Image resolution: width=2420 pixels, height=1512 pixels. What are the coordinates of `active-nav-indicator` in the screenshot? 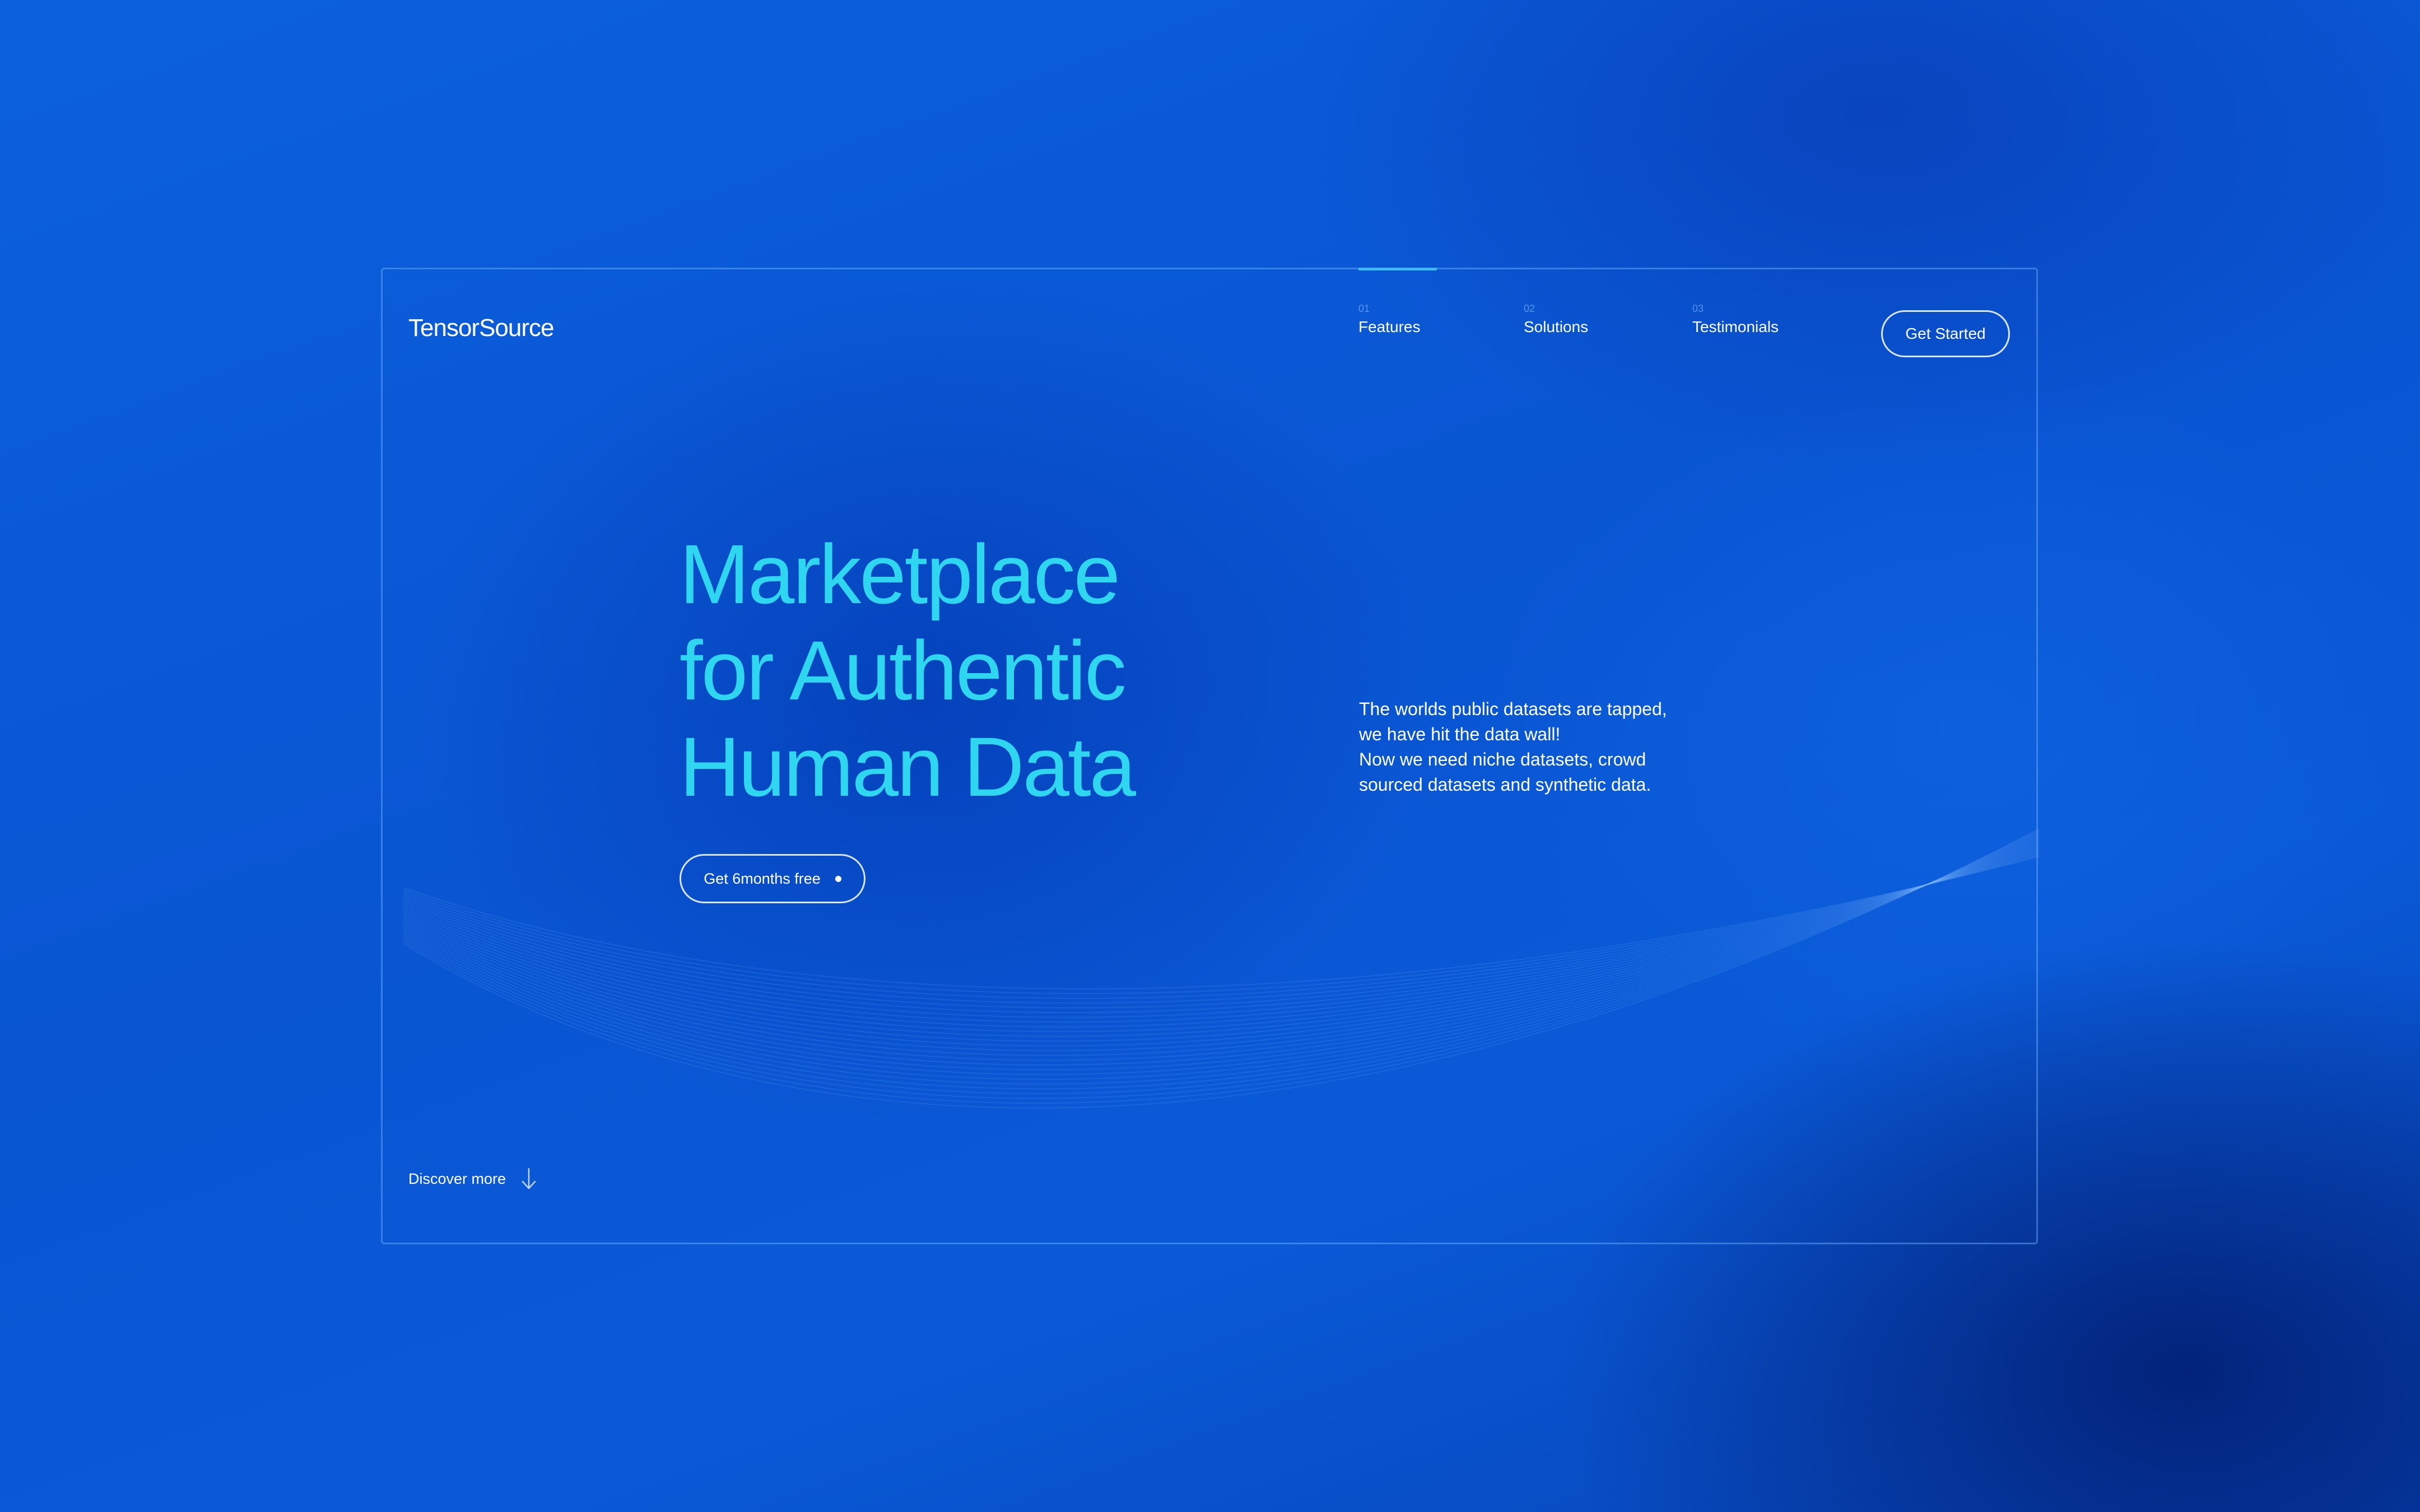 It's located at (1397, 269).